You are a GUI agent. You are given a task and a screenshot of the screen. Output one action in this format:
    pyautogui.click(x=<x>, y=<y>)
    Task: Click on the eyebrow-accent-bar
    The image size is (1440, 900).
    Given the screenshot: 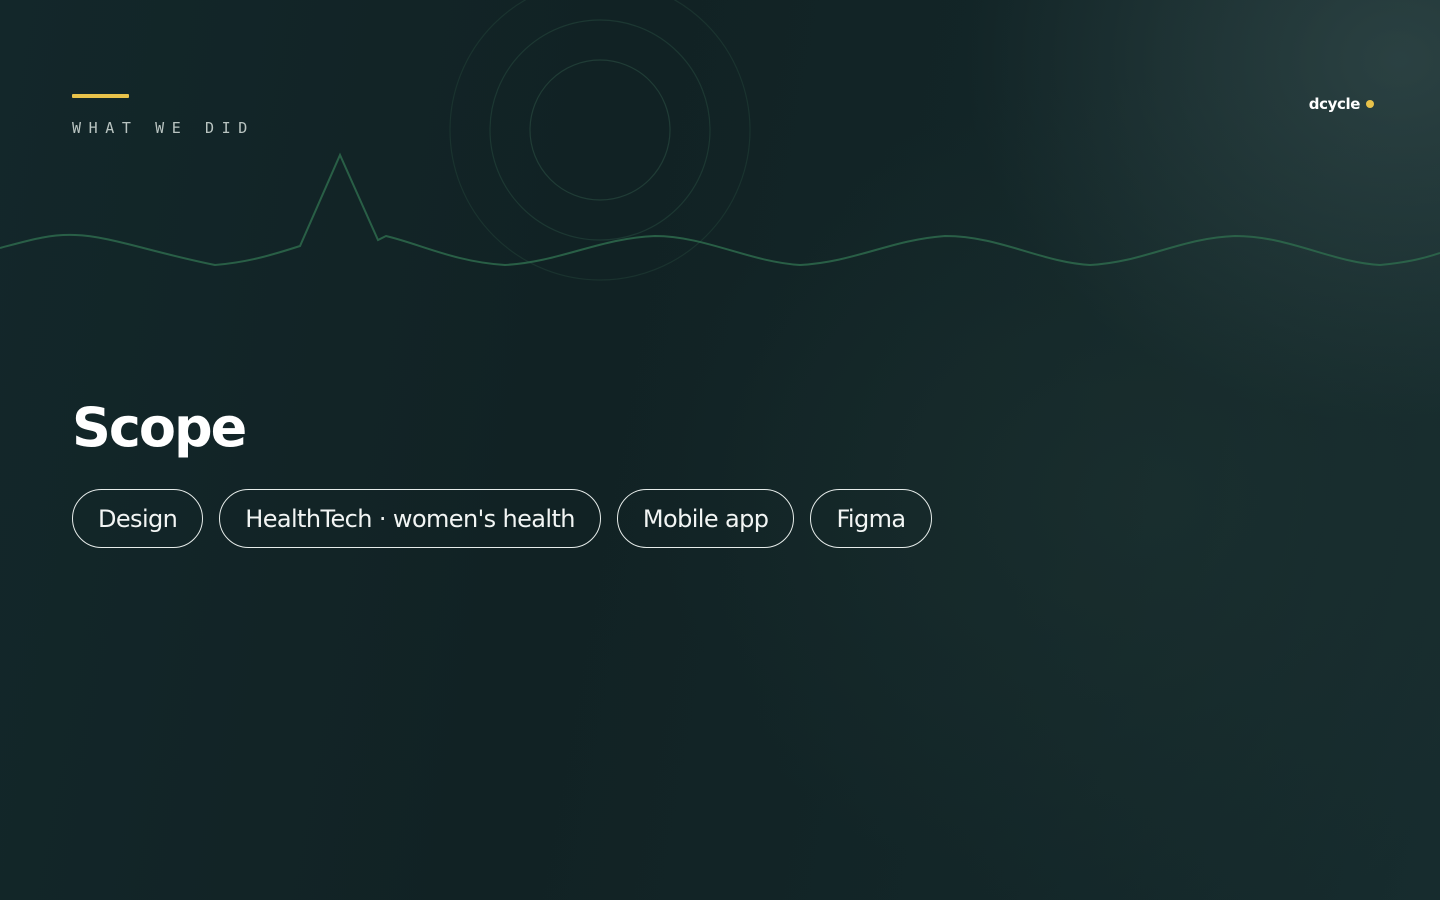 What is the action you would take?
    pyautogui.click(x=100, y=96)
    